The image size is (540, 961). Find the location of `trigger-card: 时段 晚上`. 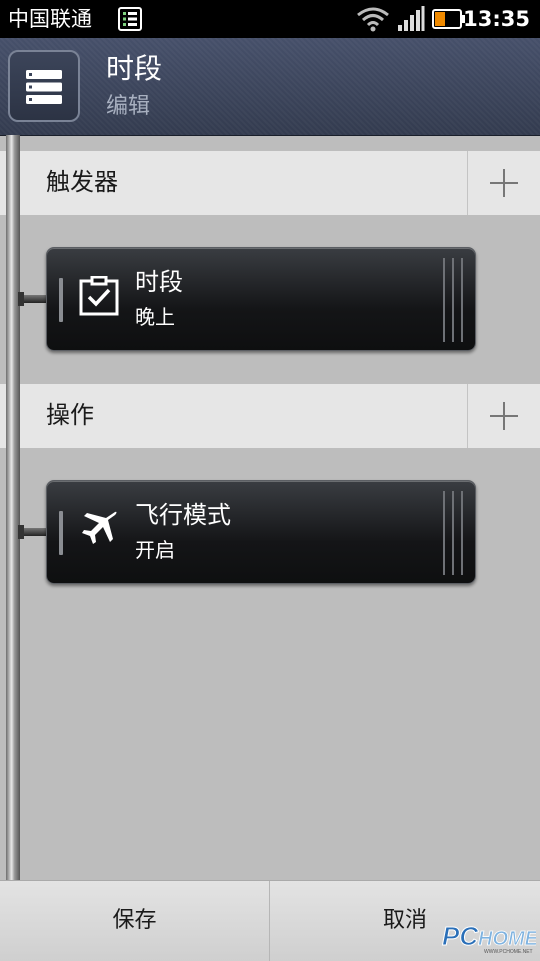

trigger-card: 时段 晚上 is located at coordinates (261, 299).